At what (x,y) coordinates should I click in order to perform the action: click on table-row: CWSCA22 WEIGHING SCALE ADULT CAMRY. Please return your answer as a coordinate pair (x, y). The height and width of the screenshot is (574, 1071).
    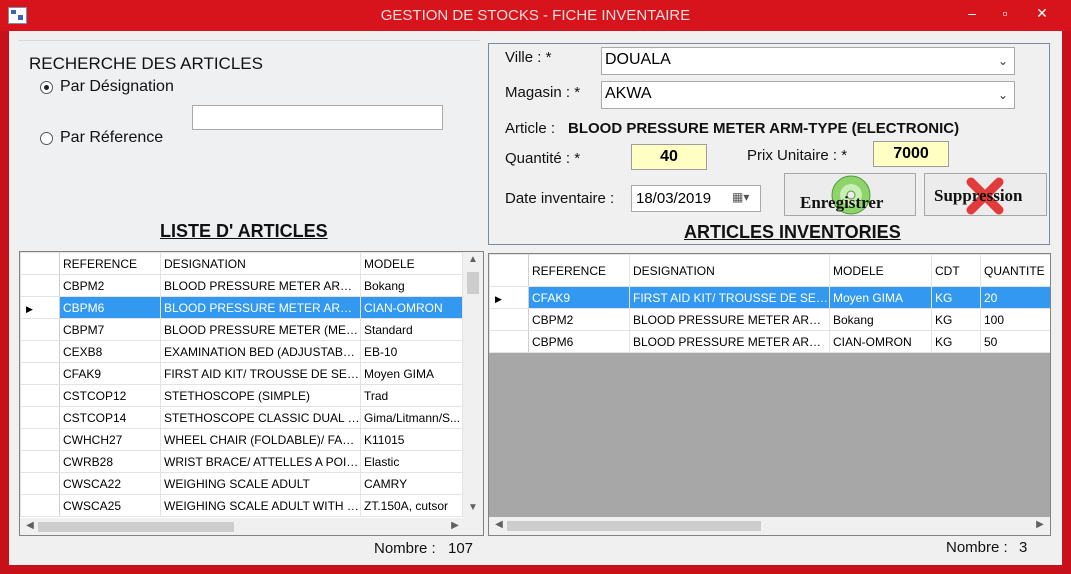
    Looking at the image, I should click on (241, 483).